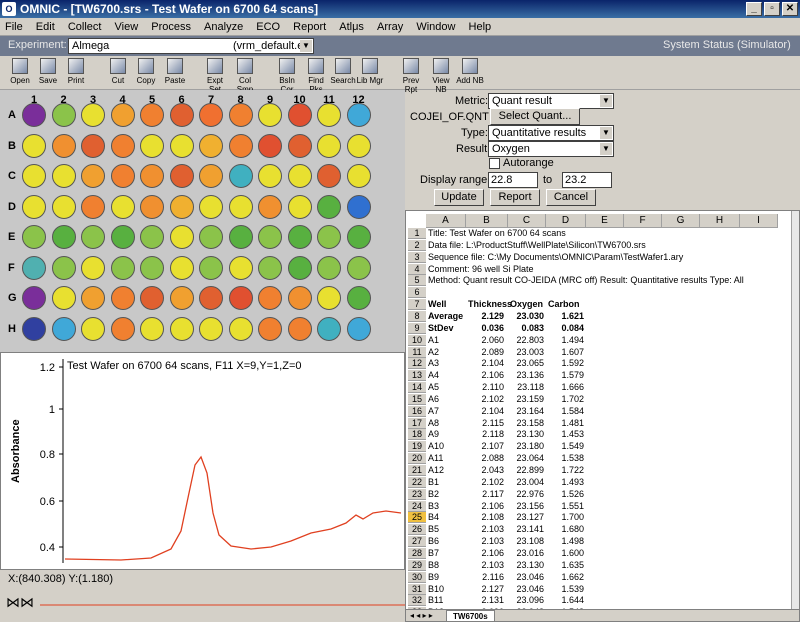 The height and width of the screenshot is (622, 800). Describe the element at coordinates (34, 237) in the screenshot. I see `well-E1` at that location.